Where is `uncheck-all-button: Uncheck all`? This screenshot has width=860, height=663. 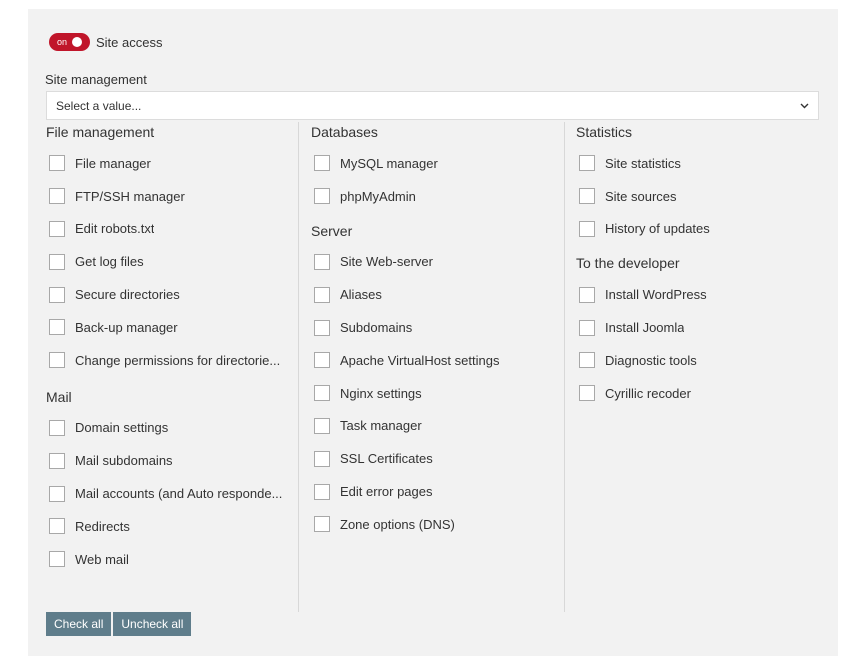 uncheck-all-button: Uncheck all is located at coordinates (152, 624).